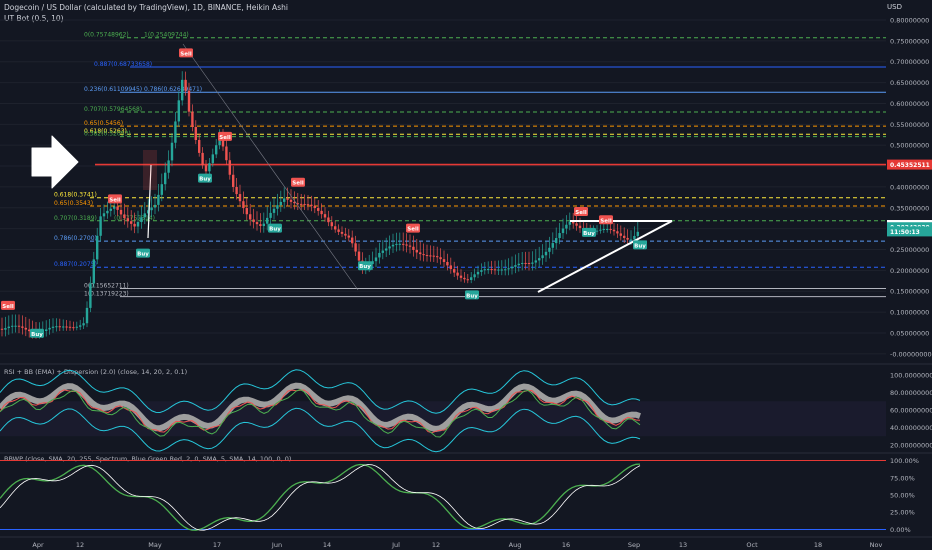 The width and height of the screenshot is (932, 550). I want to click on time-tick-label: 17, so click(217, 545).